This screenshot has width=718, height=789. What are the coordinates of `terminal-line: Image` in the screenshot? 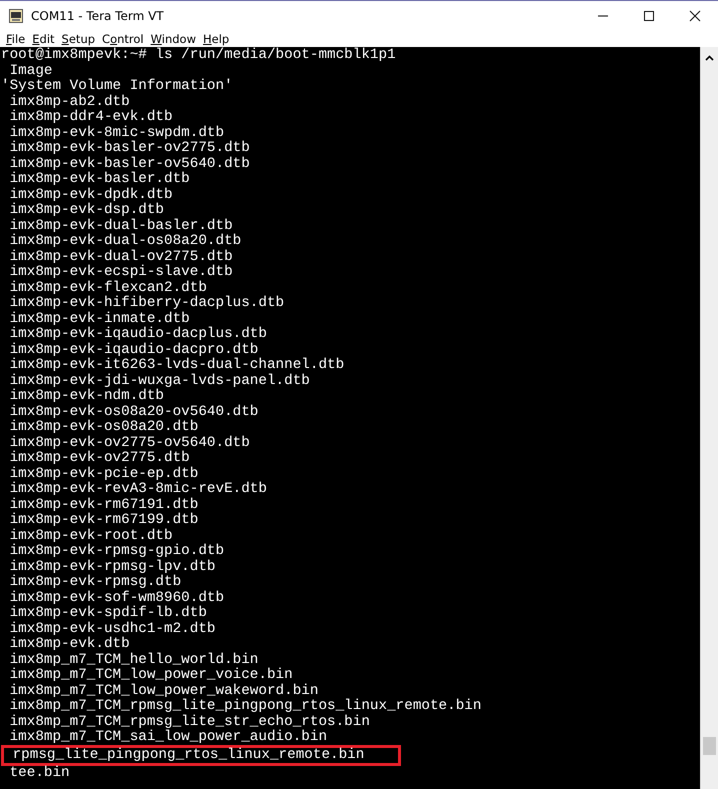 It's located at (30, 71).